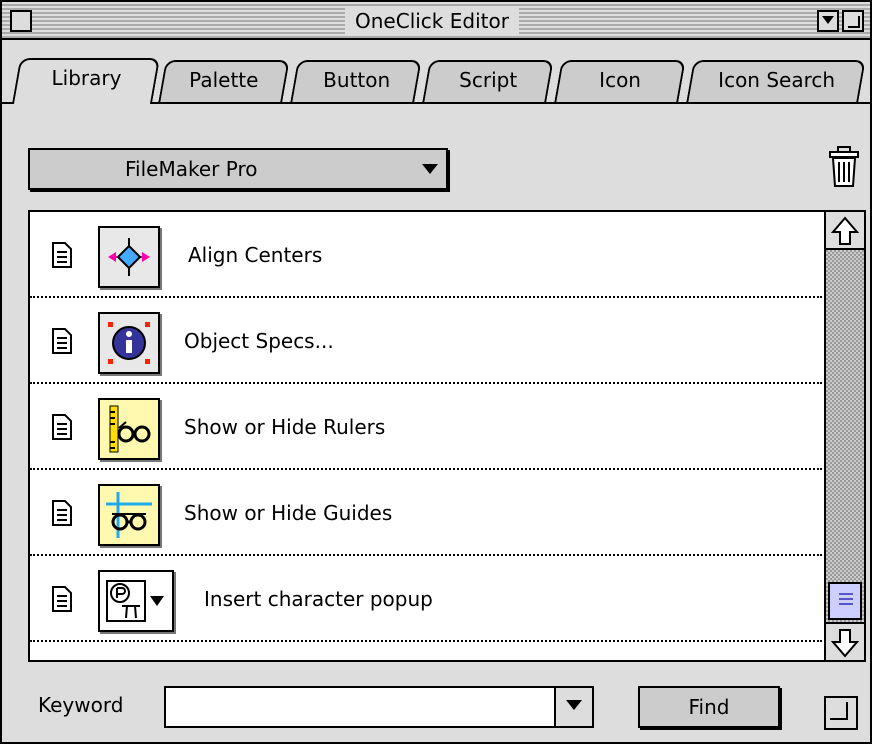  What do you see at coordinates (21, 21) in the screenshot?
I see `close-box` at bounding box center [21, 21].